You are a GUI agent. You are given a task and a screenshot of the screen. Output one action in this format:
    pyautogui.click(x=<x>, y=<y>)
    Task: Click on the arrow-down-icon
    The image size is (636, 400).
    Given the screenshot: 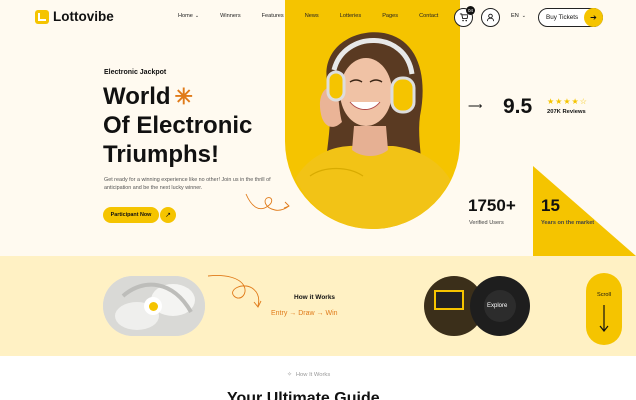 What is the action you would take?
    pyautogui.click(x=604, y=318)
    